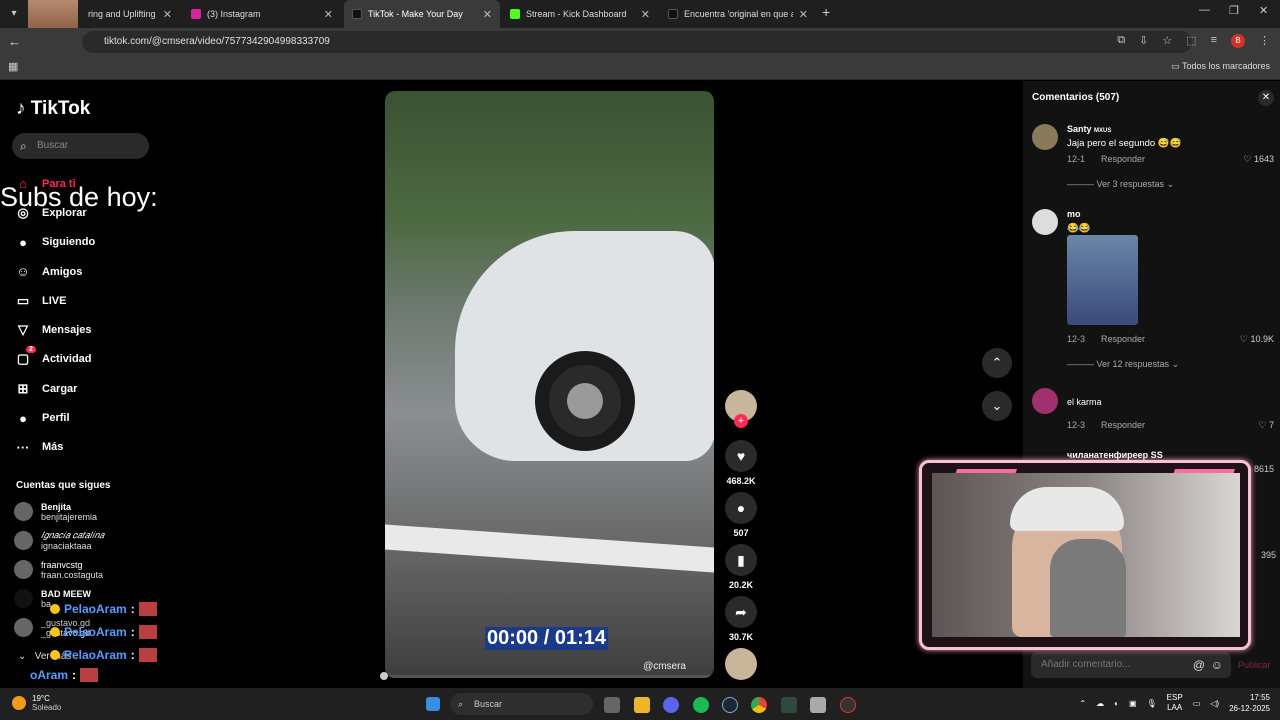  What do you see at coordinates (1220, 66) in the screenshot?
I see `all-bookmarks: ▭ Todos los marcadores` at bounding box center [1220, 66].